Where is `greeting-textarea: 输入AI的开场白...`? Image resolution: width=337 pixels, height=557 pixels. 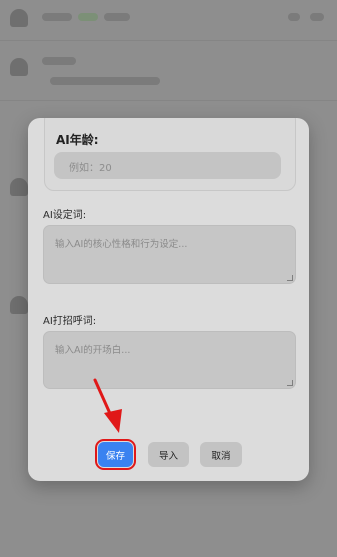
greeting-textarea: 输入AI的开场白... is located at coordinates (169, 360).